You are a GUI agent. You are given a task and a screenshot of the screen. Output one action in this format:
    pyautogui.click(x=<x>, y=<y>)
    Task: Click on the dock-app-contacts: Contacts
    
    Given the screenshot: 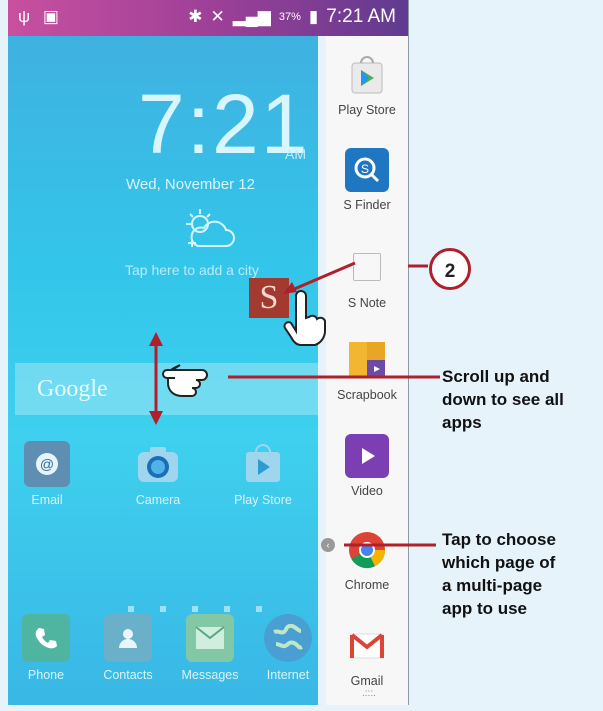 What is the action you would take?
    pyautogui.click(x=128, y=648)
    